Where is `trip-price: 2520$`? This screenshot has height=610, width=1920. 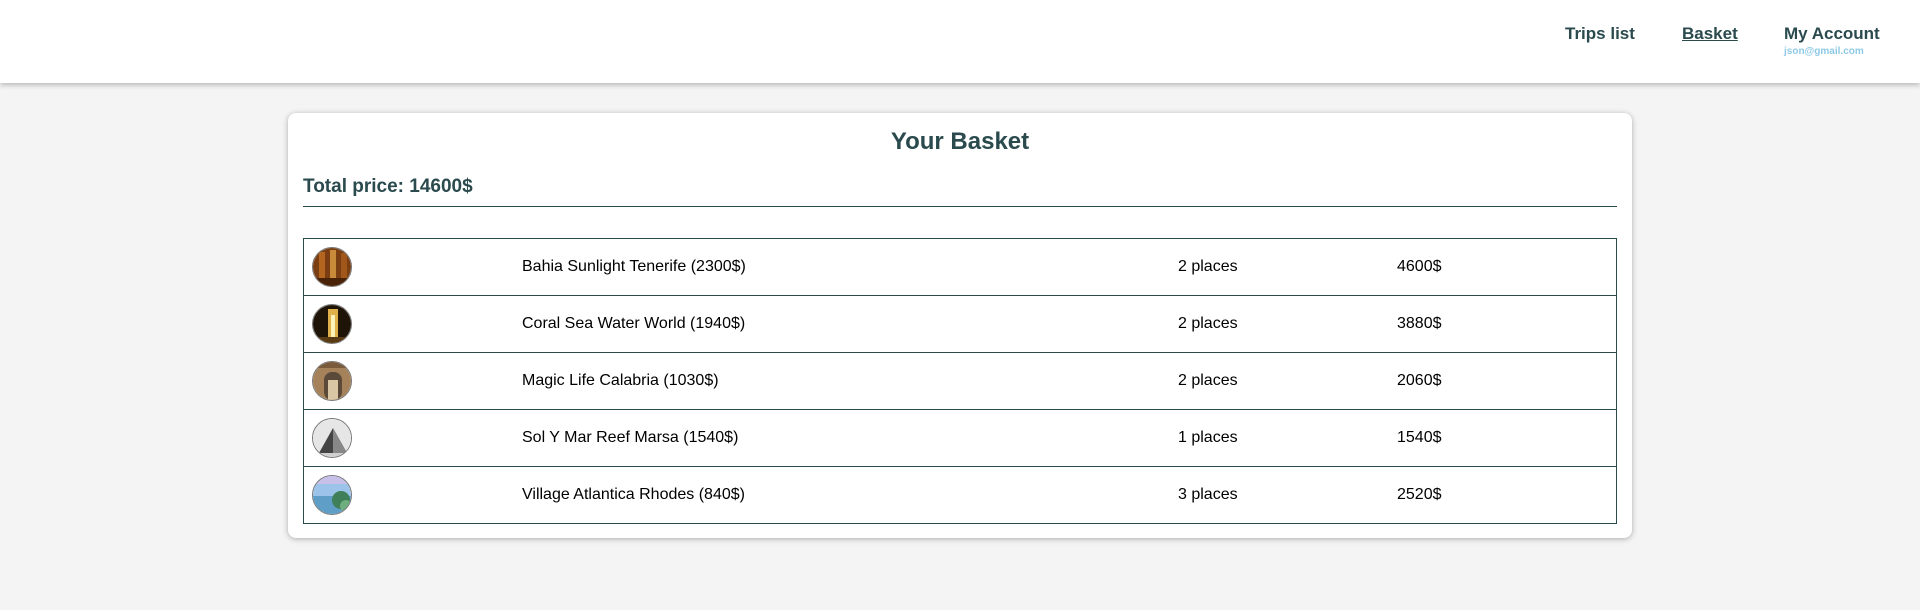 trip-price: 2520$ is located at coordinates (1419, 494).